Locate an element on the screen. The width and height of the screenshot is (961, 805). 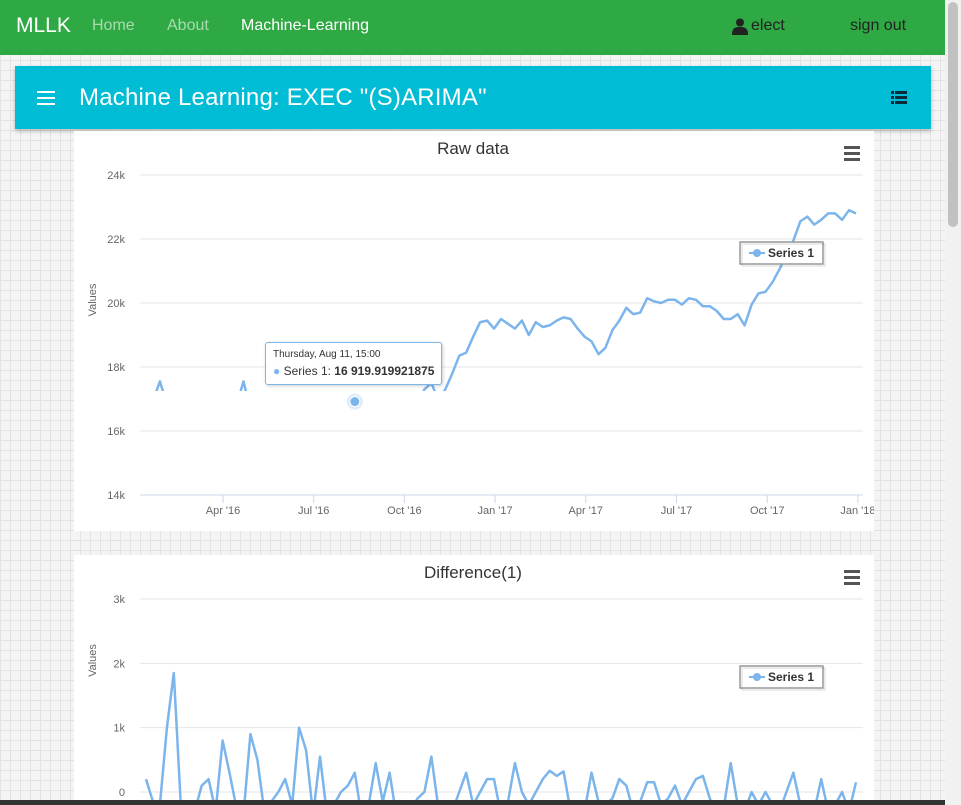
y-tick-label: 20k is located at coordinates (116, 304).